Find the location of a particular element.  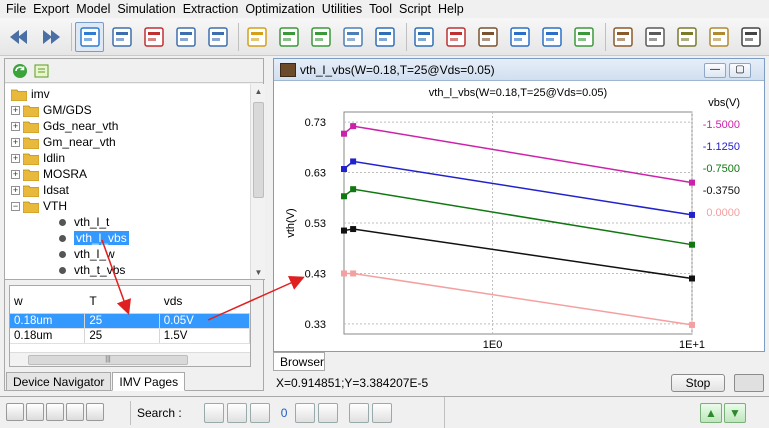

refresh-icon is located at coordinates (20, 71).